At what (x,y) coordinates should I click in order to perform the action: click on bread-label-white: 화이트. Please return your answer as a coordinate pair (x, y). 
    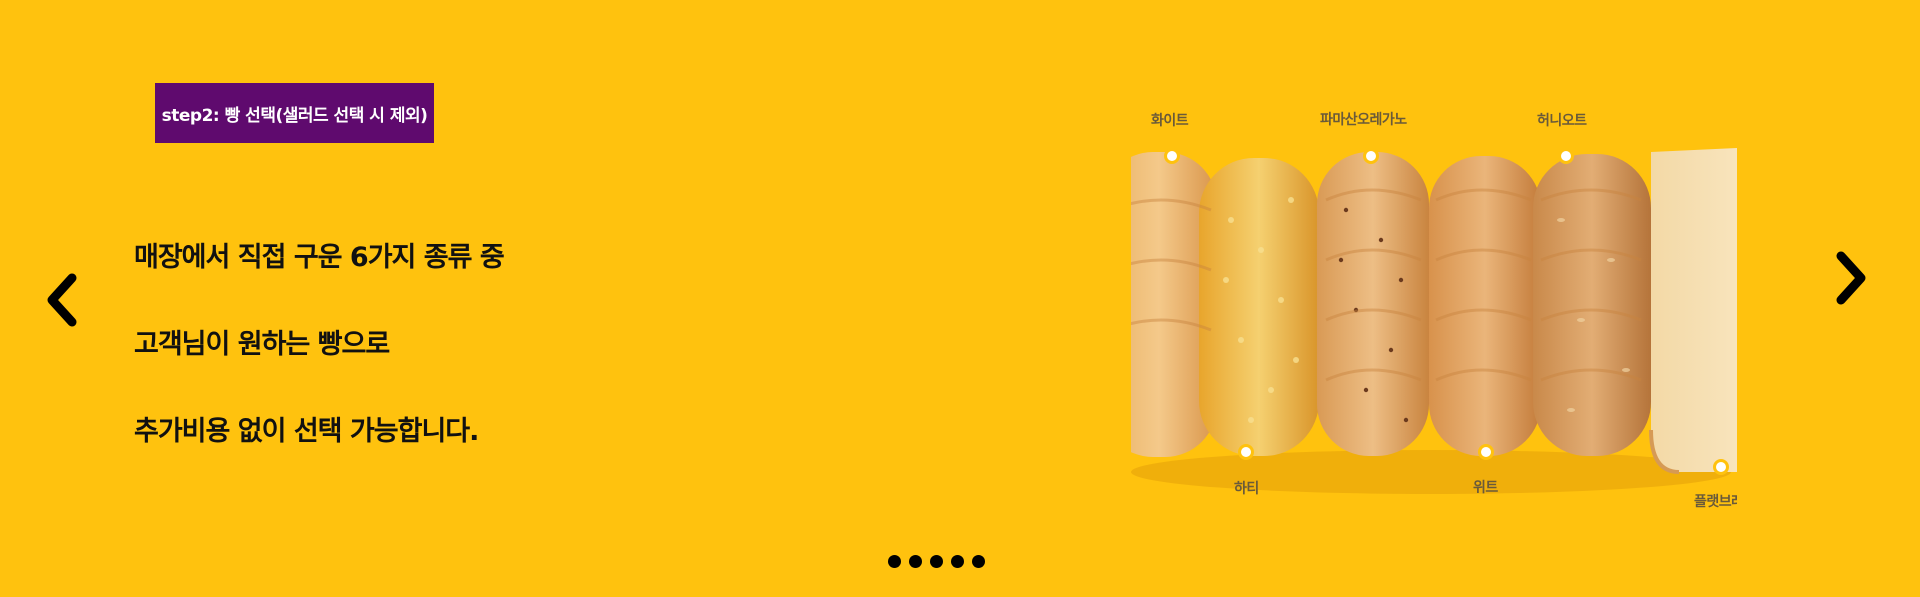
    Looking at the image, I should click on (1170, 121).